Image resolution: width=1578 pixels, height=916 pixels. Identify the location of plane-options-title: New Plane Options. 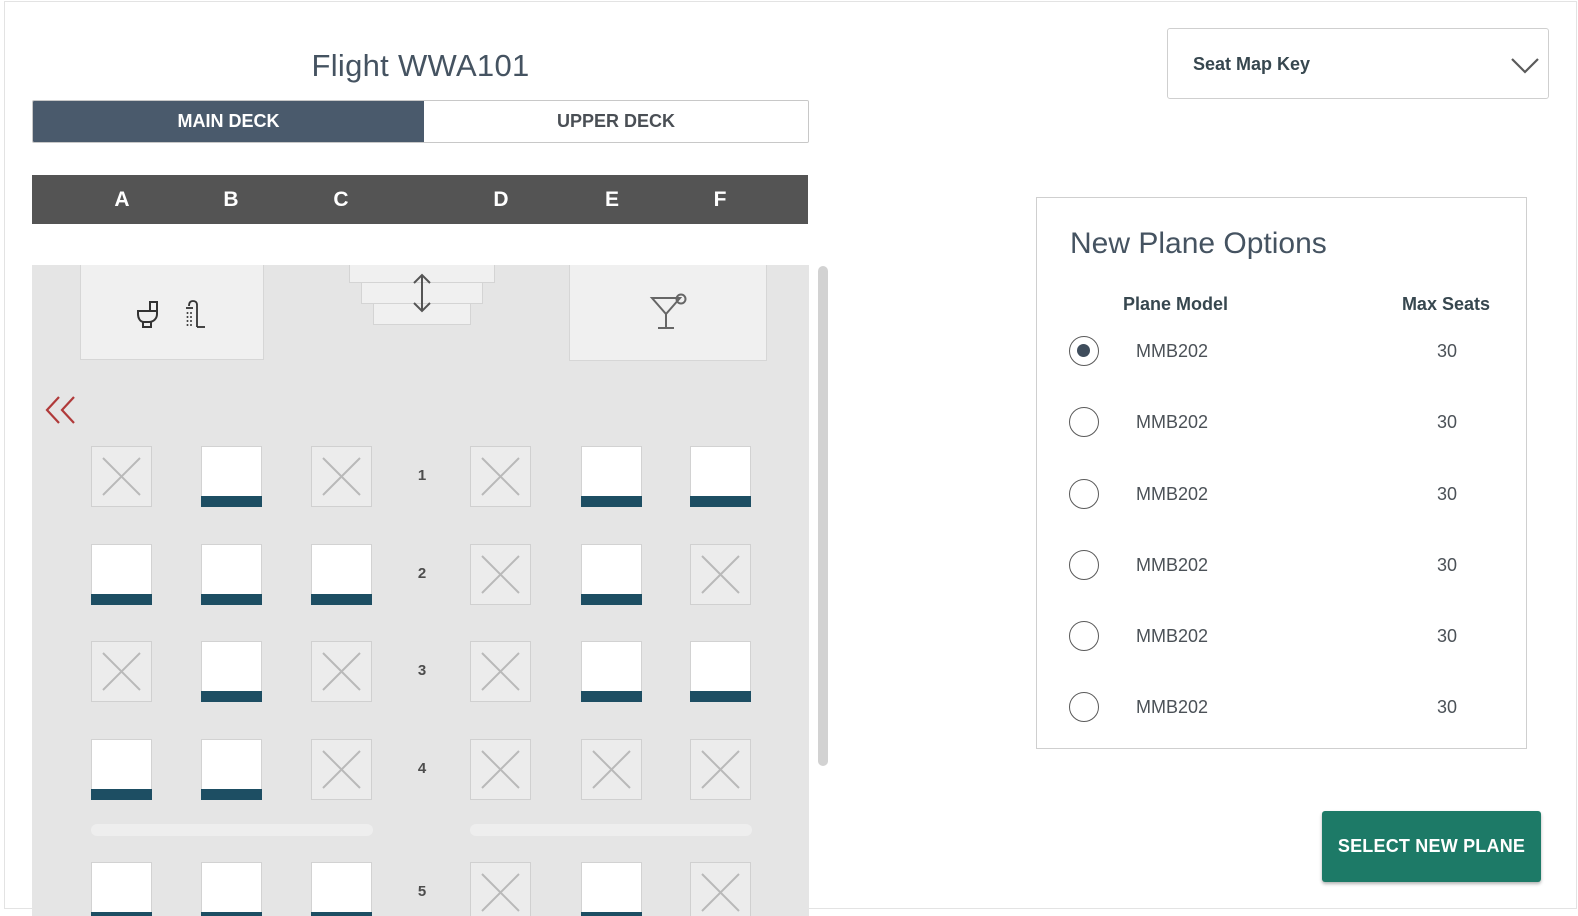
(1198, 243).